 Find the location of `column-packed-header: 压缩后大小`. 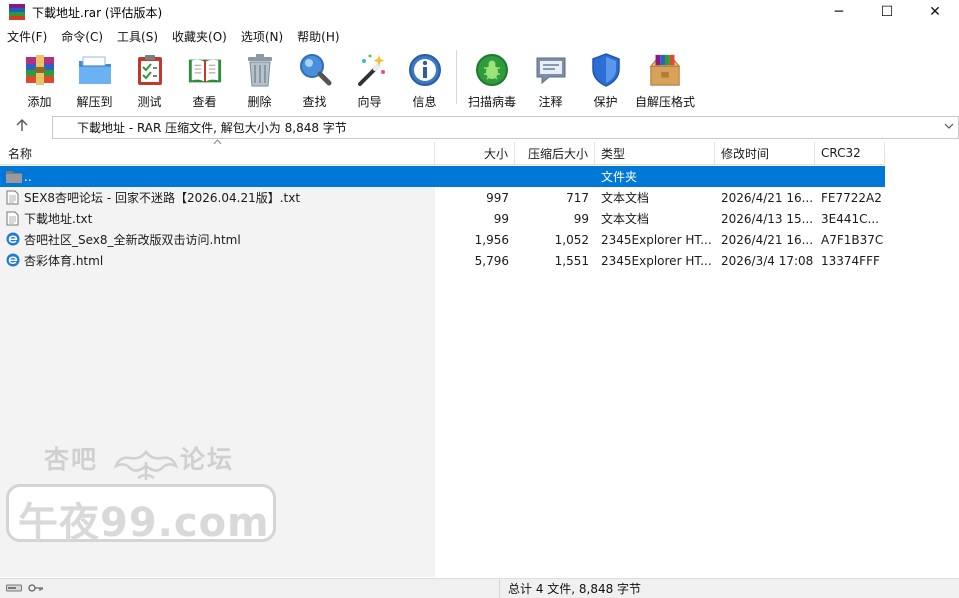

column-packed-header: 压缩后大小 is located at coordinates (555, 153).